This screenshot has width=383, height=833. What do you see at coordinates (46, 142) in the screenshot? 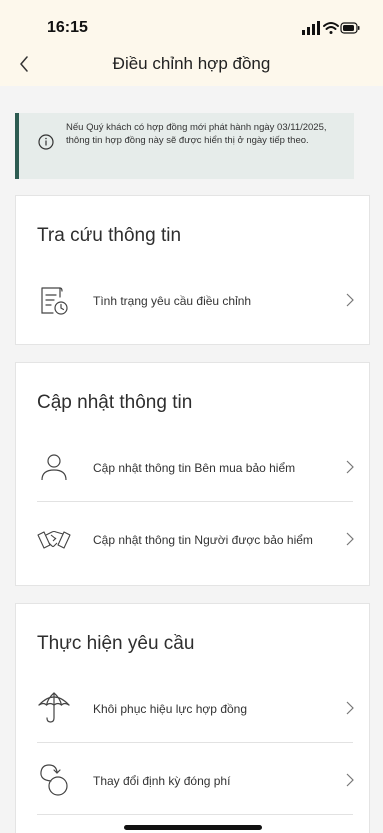
I see `info-icon` at bounding box center [46, 142].